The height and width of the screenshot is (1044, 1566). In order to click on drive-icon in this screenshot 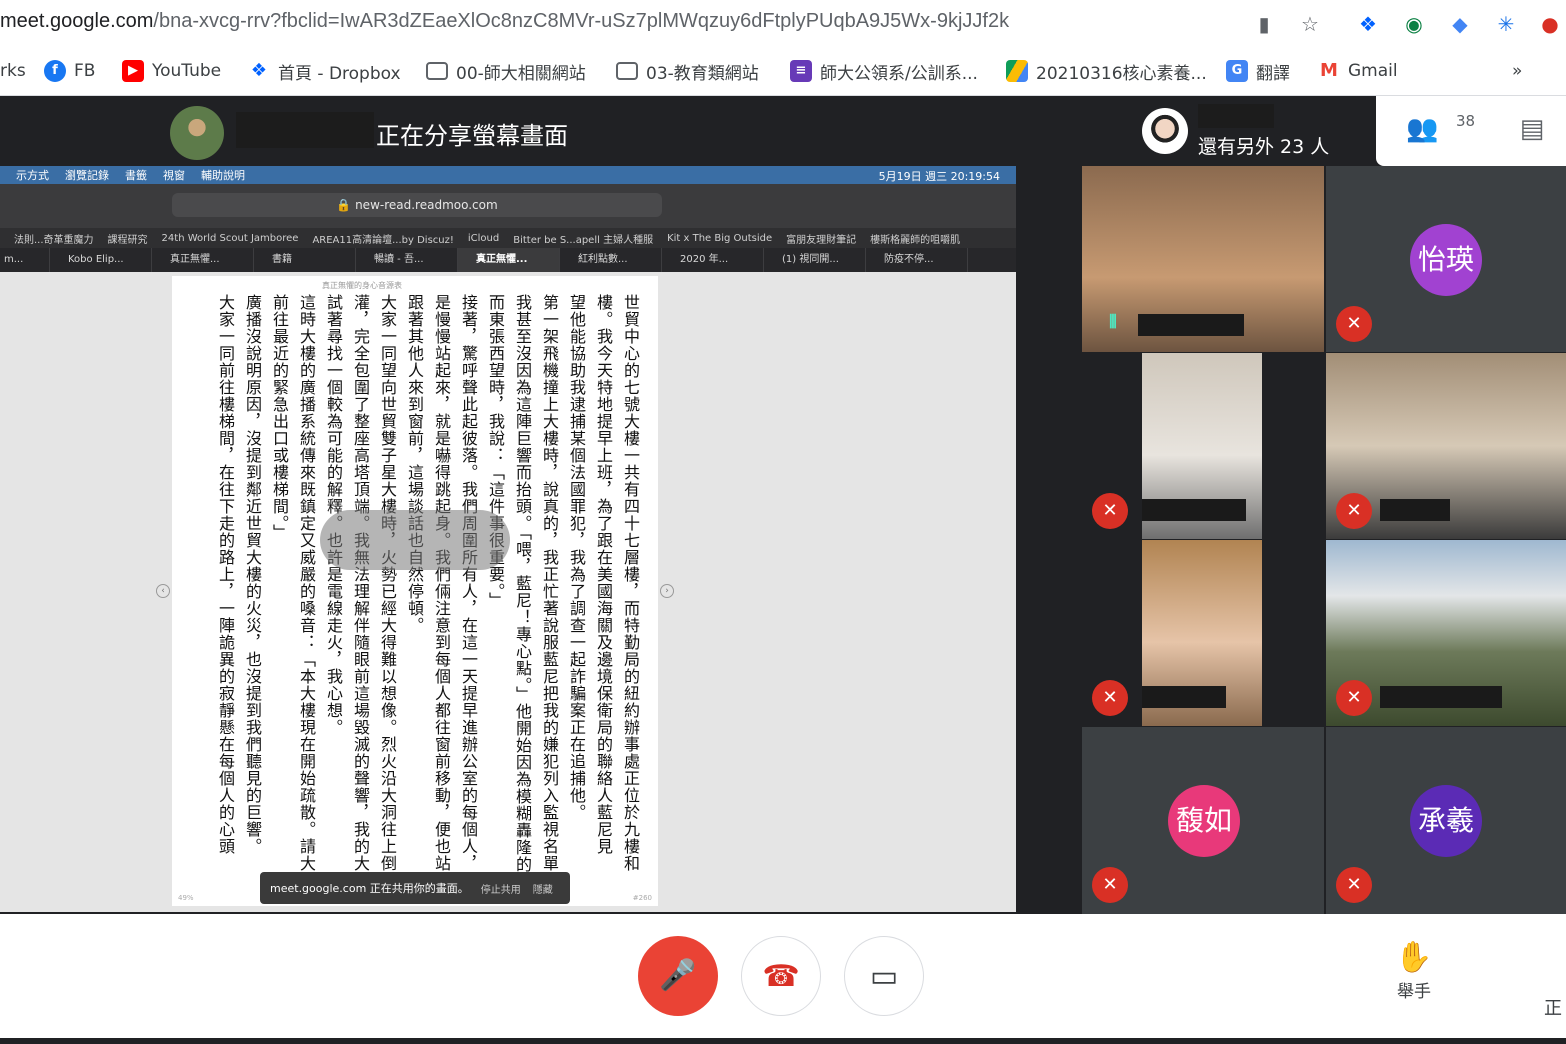, I will do `click(1017, 71)`.